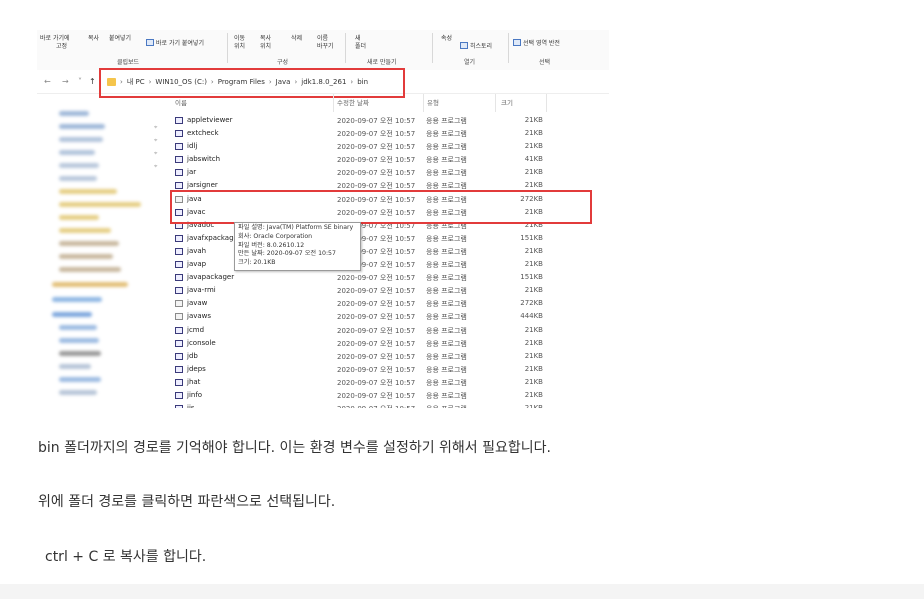 Image resolution: width=924 pixels, height=599 pixels. I want to click on file-row-jconsole: jconsole 2020-09-07 오전 10:57 응용 프로그램 21KB, so click(386, 343).